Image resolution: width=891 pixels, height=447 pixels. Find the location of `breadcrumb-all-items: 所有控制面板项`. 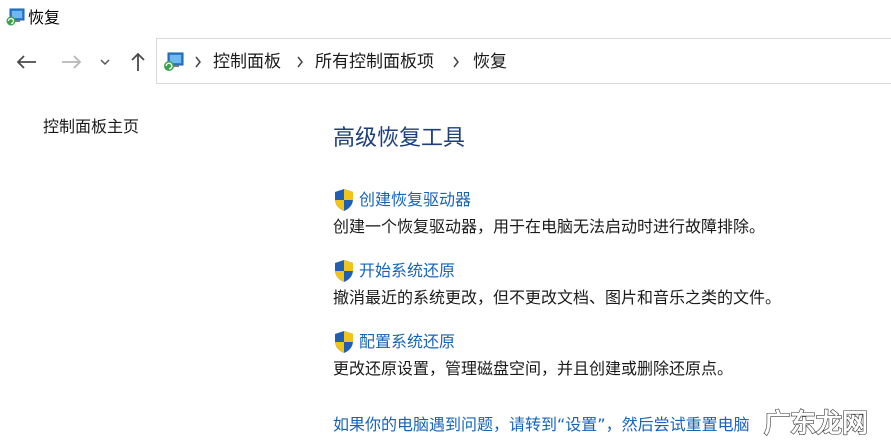

breadcrumb-all-items: 所有控制面板项 is located at coordinates (374, 62).